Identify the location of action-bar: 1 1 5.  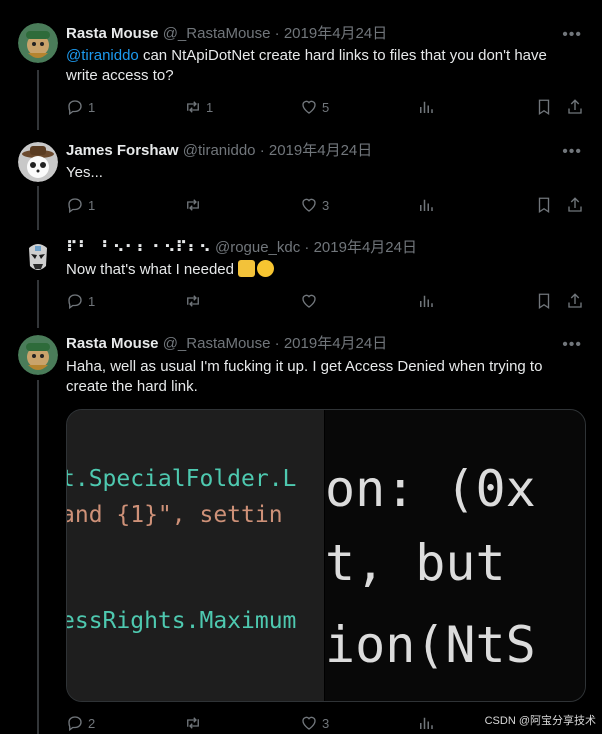
(326, 108).